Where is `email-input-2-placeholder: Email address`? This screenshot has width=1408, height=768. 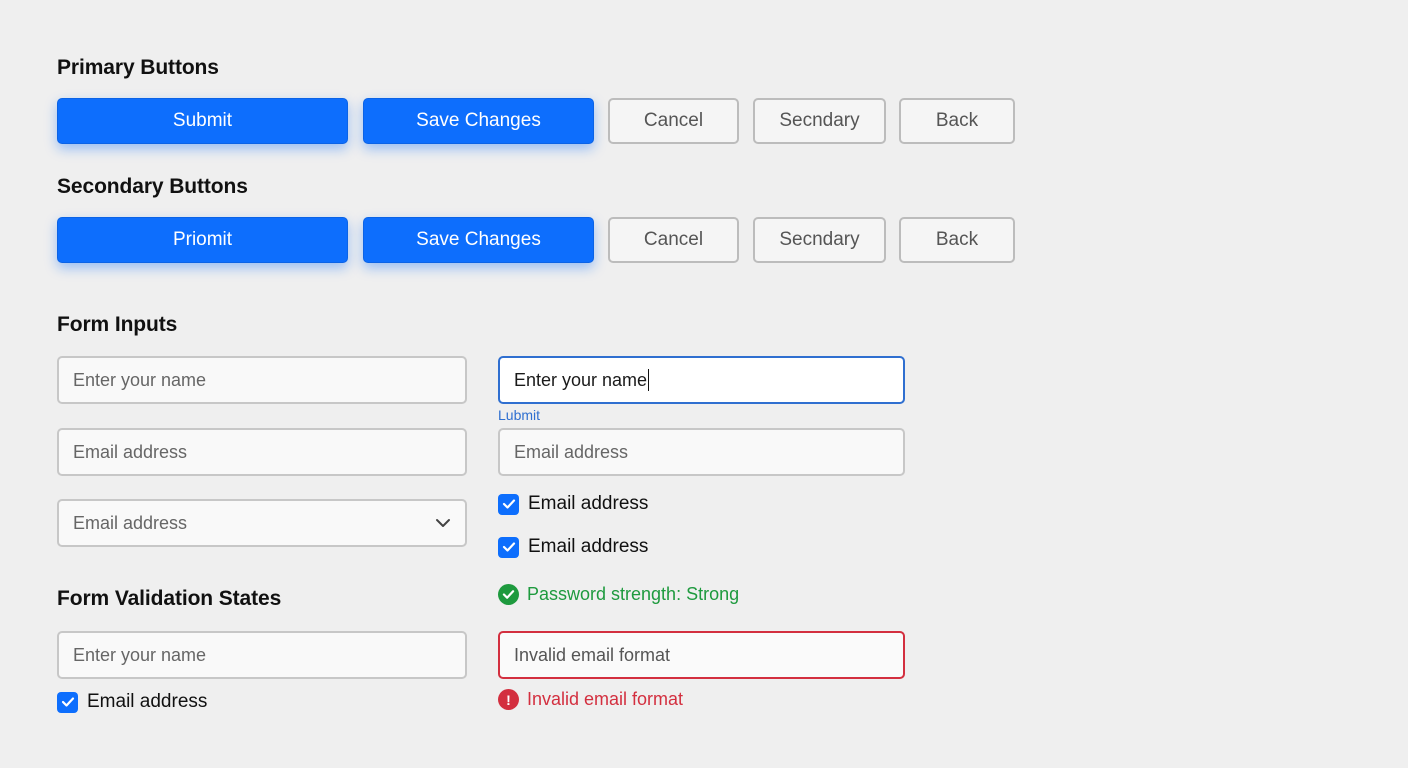
email-input-2-placeholder: Email address is located at coordinates (571, 451).